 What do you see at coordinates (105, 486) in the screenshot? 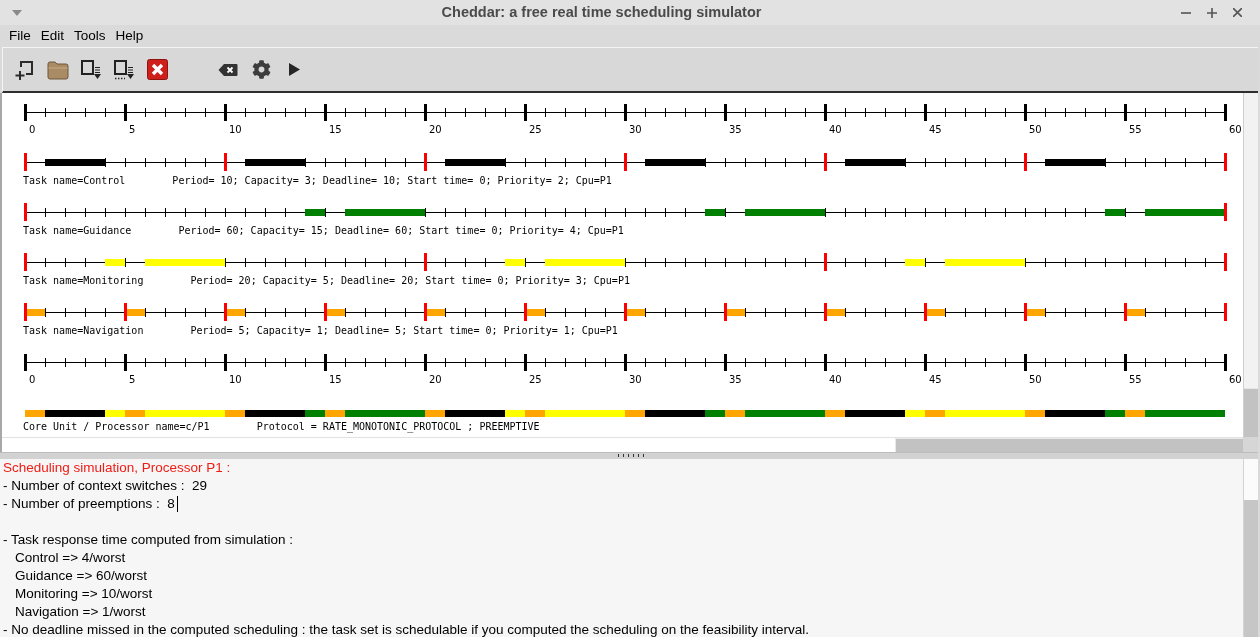
I see `output-text-line: - Number of context switches : 29` at bounding box center [105, 486].